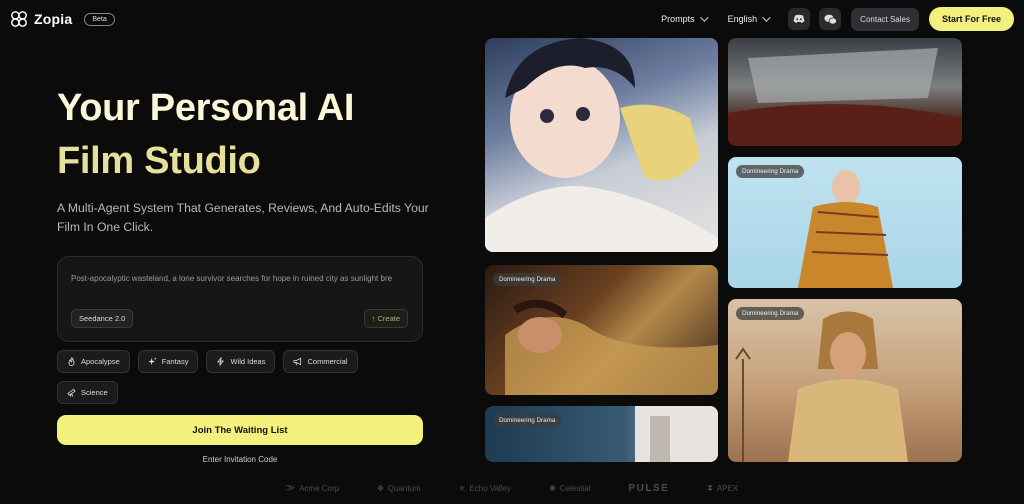 The height and width of the screenshot is (504, 1024). Describe the element at coordinates (240, 430) in the screenshot. I see `join-waiting-list-button: Join The Waiting List` at that location.